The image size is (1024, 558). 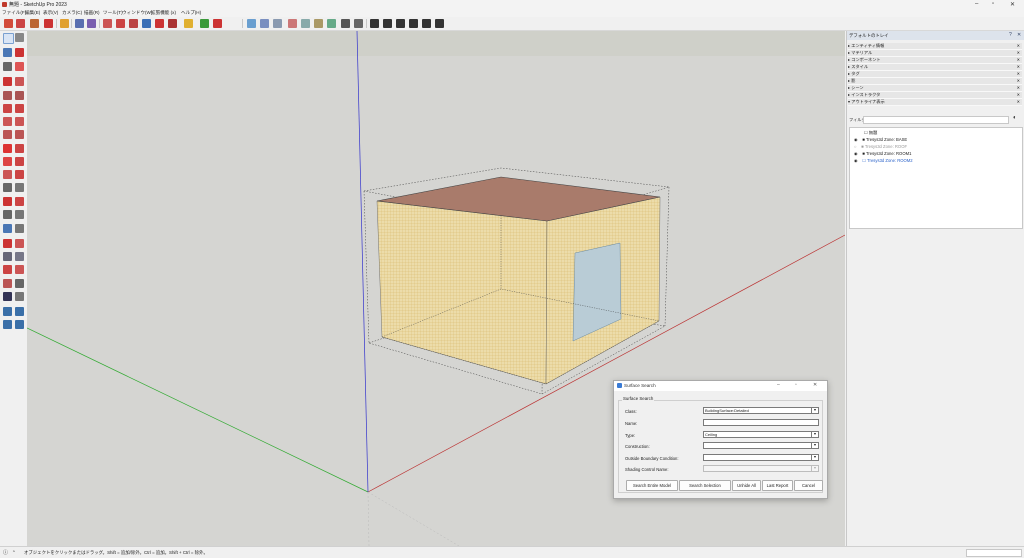 I want to click on view-front-icon, so click(x=277, y=23).